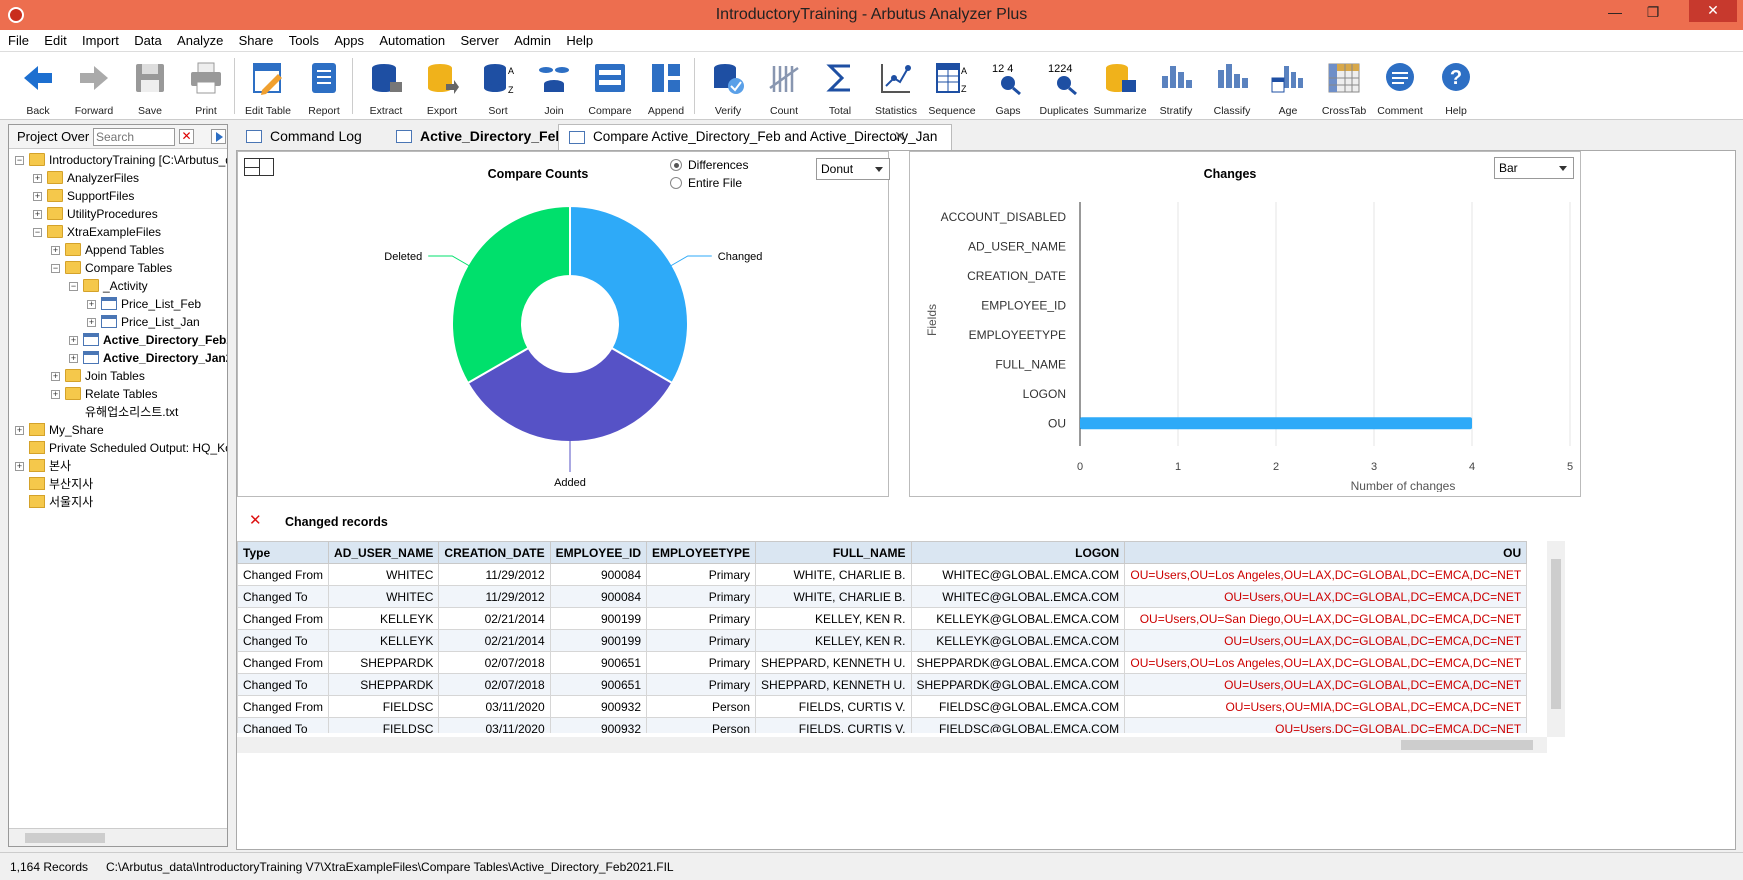 The width and height of the screenshot is (1743, 880). Describe the element at coordinates (1064, 87) in the screenshot. I see `duplicates-button: 1224 Duplicates` at that location.